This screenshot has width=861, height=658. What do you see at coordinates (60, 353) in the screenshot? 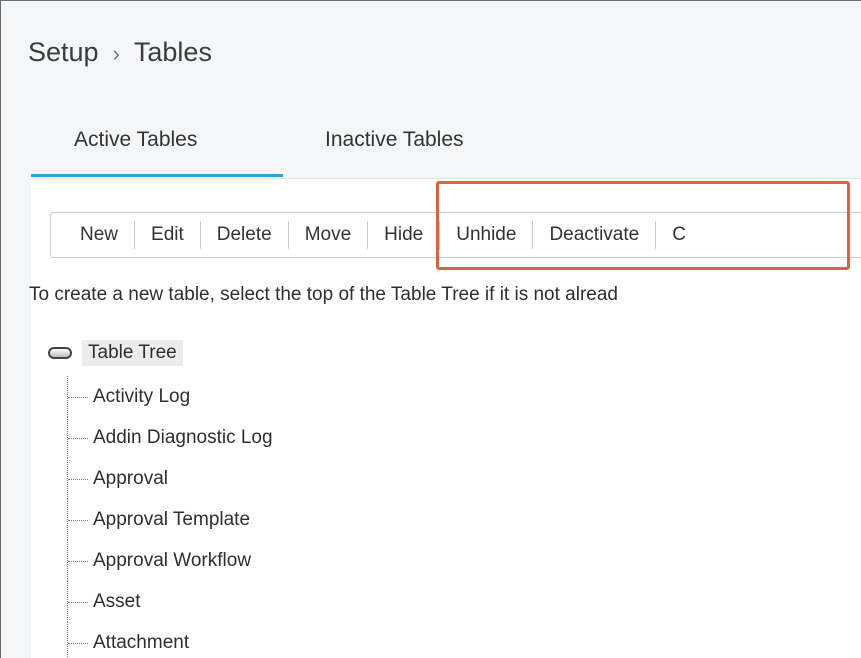
I see `database-icon` at bounding box center [60, 353].